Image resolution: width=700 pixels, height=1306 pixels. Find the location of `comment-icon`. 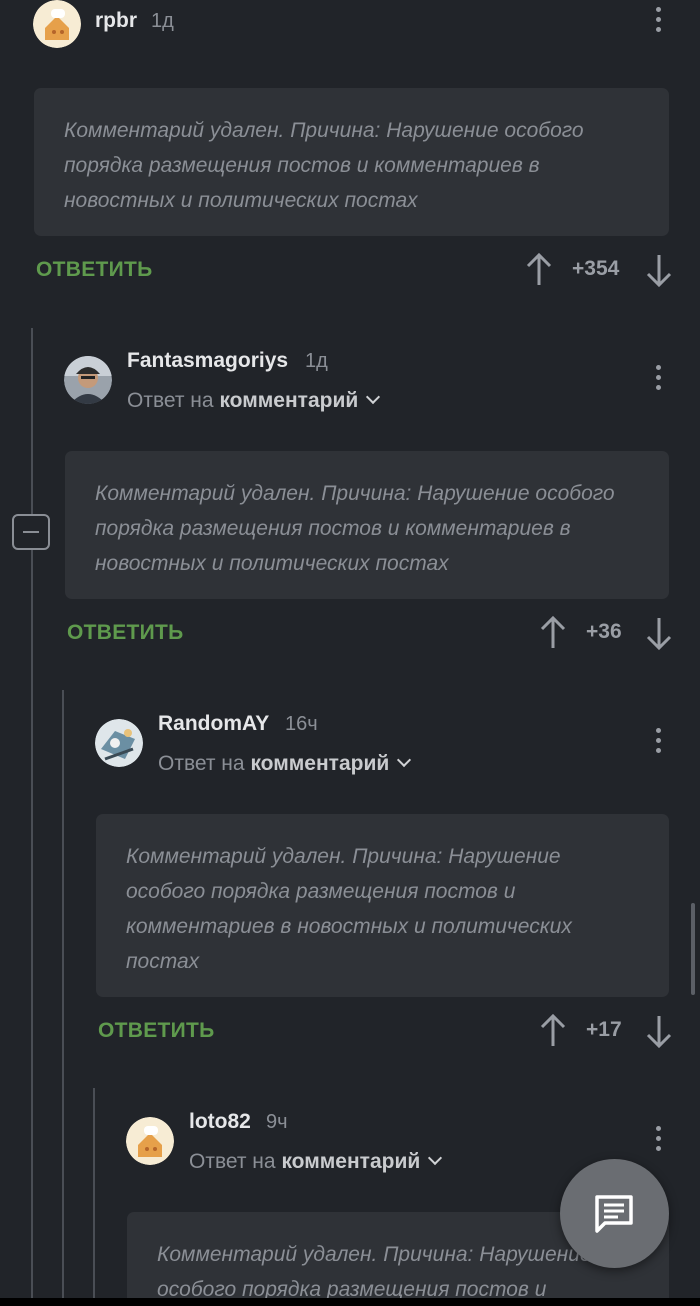

comment-icon is located at coordinates (614, 1214).